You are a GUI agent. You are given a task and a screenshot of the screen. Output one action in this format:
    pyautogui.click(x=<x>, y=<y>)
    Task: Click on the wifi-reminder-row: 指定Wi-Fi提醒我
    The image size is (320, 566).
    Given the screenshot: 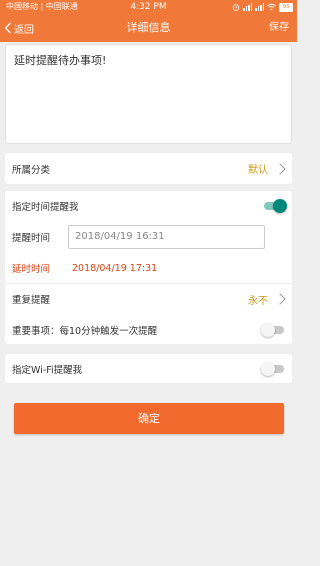 What is the action you would take?
    pyautogui.click(x=148, y=368)
    